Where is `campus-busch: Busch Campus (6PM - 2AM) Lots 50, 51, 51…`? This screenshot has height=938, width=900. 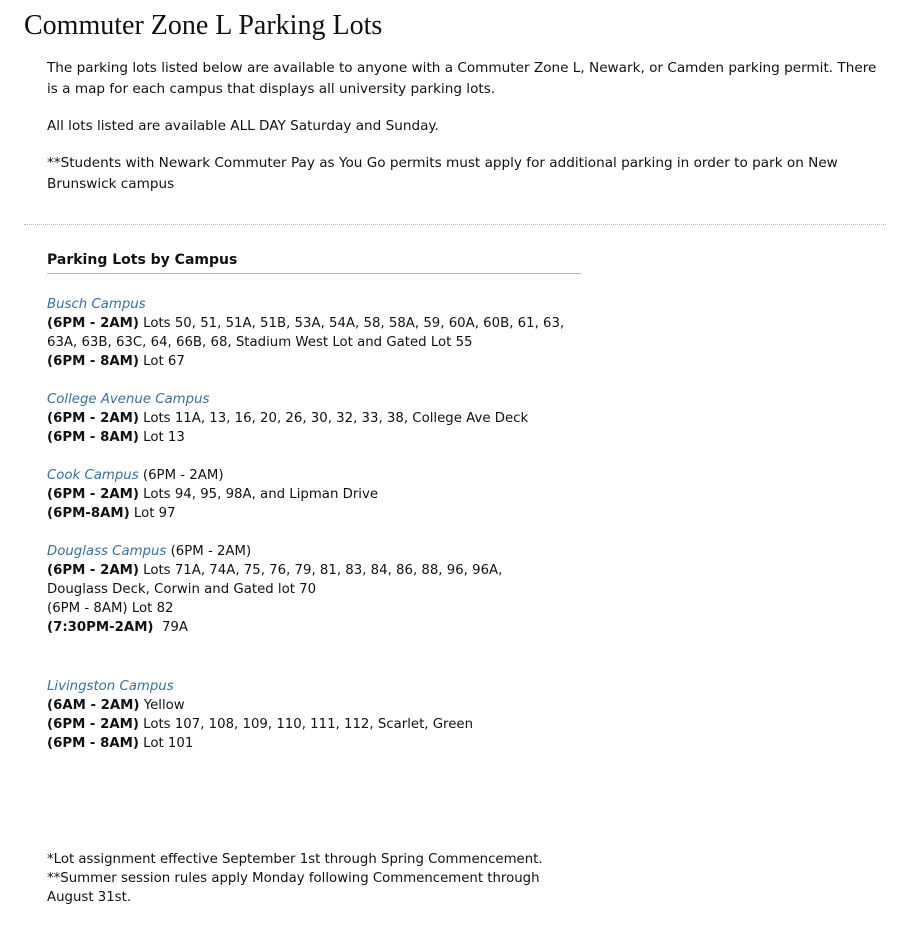
campus-busch: Busch Campus (6PM - 2AM) Lots 50, 51, 51… is located at coordinates (307, 333).